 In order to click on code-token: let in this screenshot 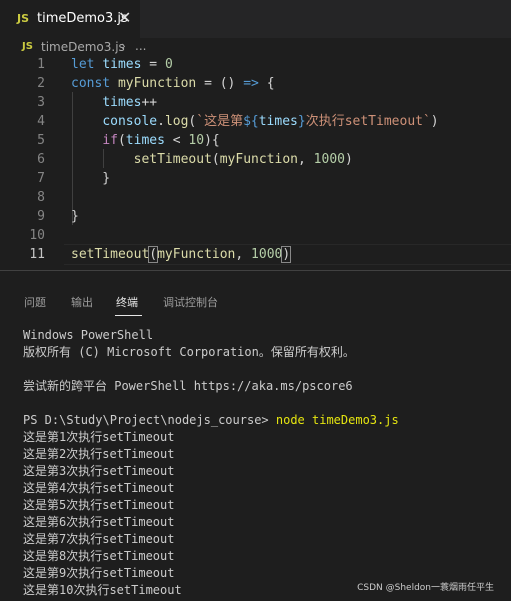, I will do `click(83, 65)`.